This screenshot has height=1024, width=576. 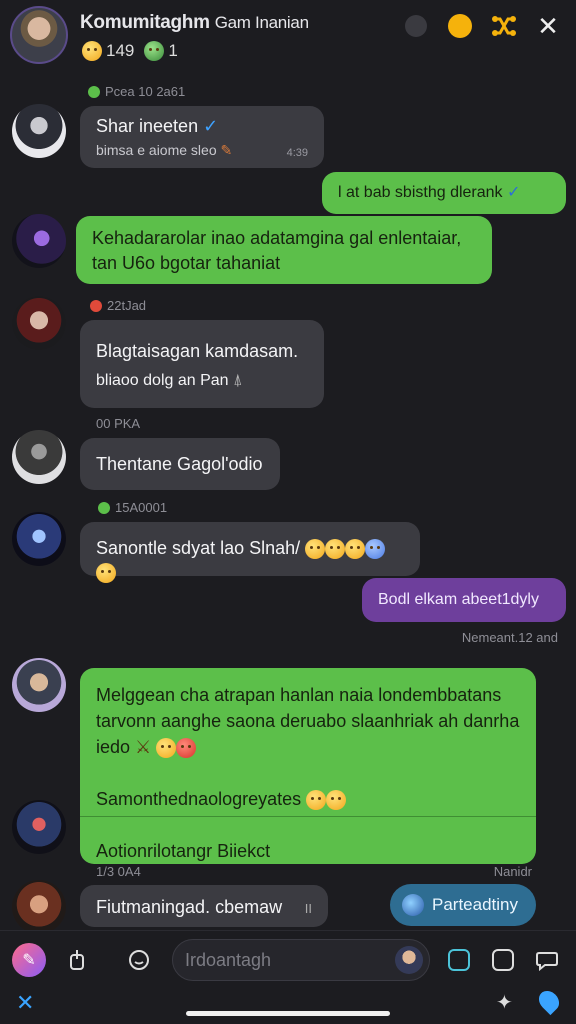 What do you see at coordinates (162, 380) in the screenshot?
I see `message-subtext: bliaoo dolg an Pan` at bounding box center [162, 380].